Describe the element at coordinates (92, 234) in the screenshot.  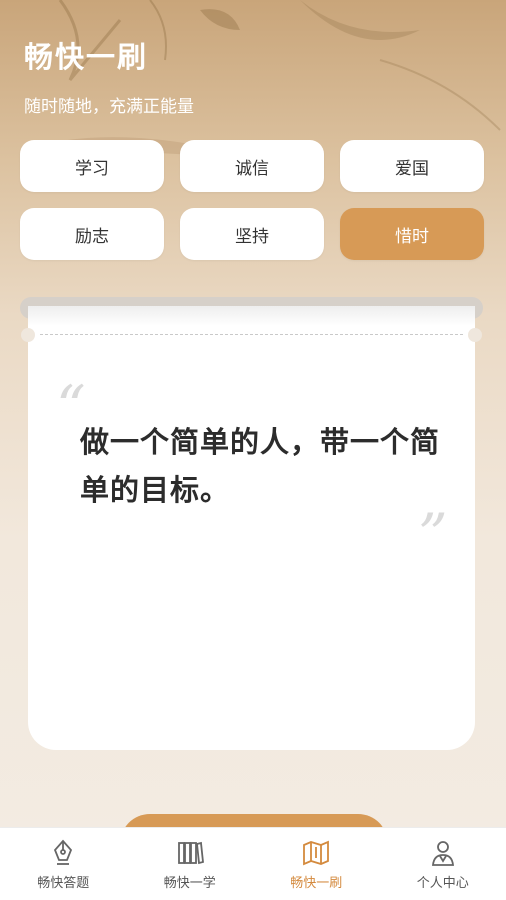
I see `tag-inspiration: 励志` at that location.